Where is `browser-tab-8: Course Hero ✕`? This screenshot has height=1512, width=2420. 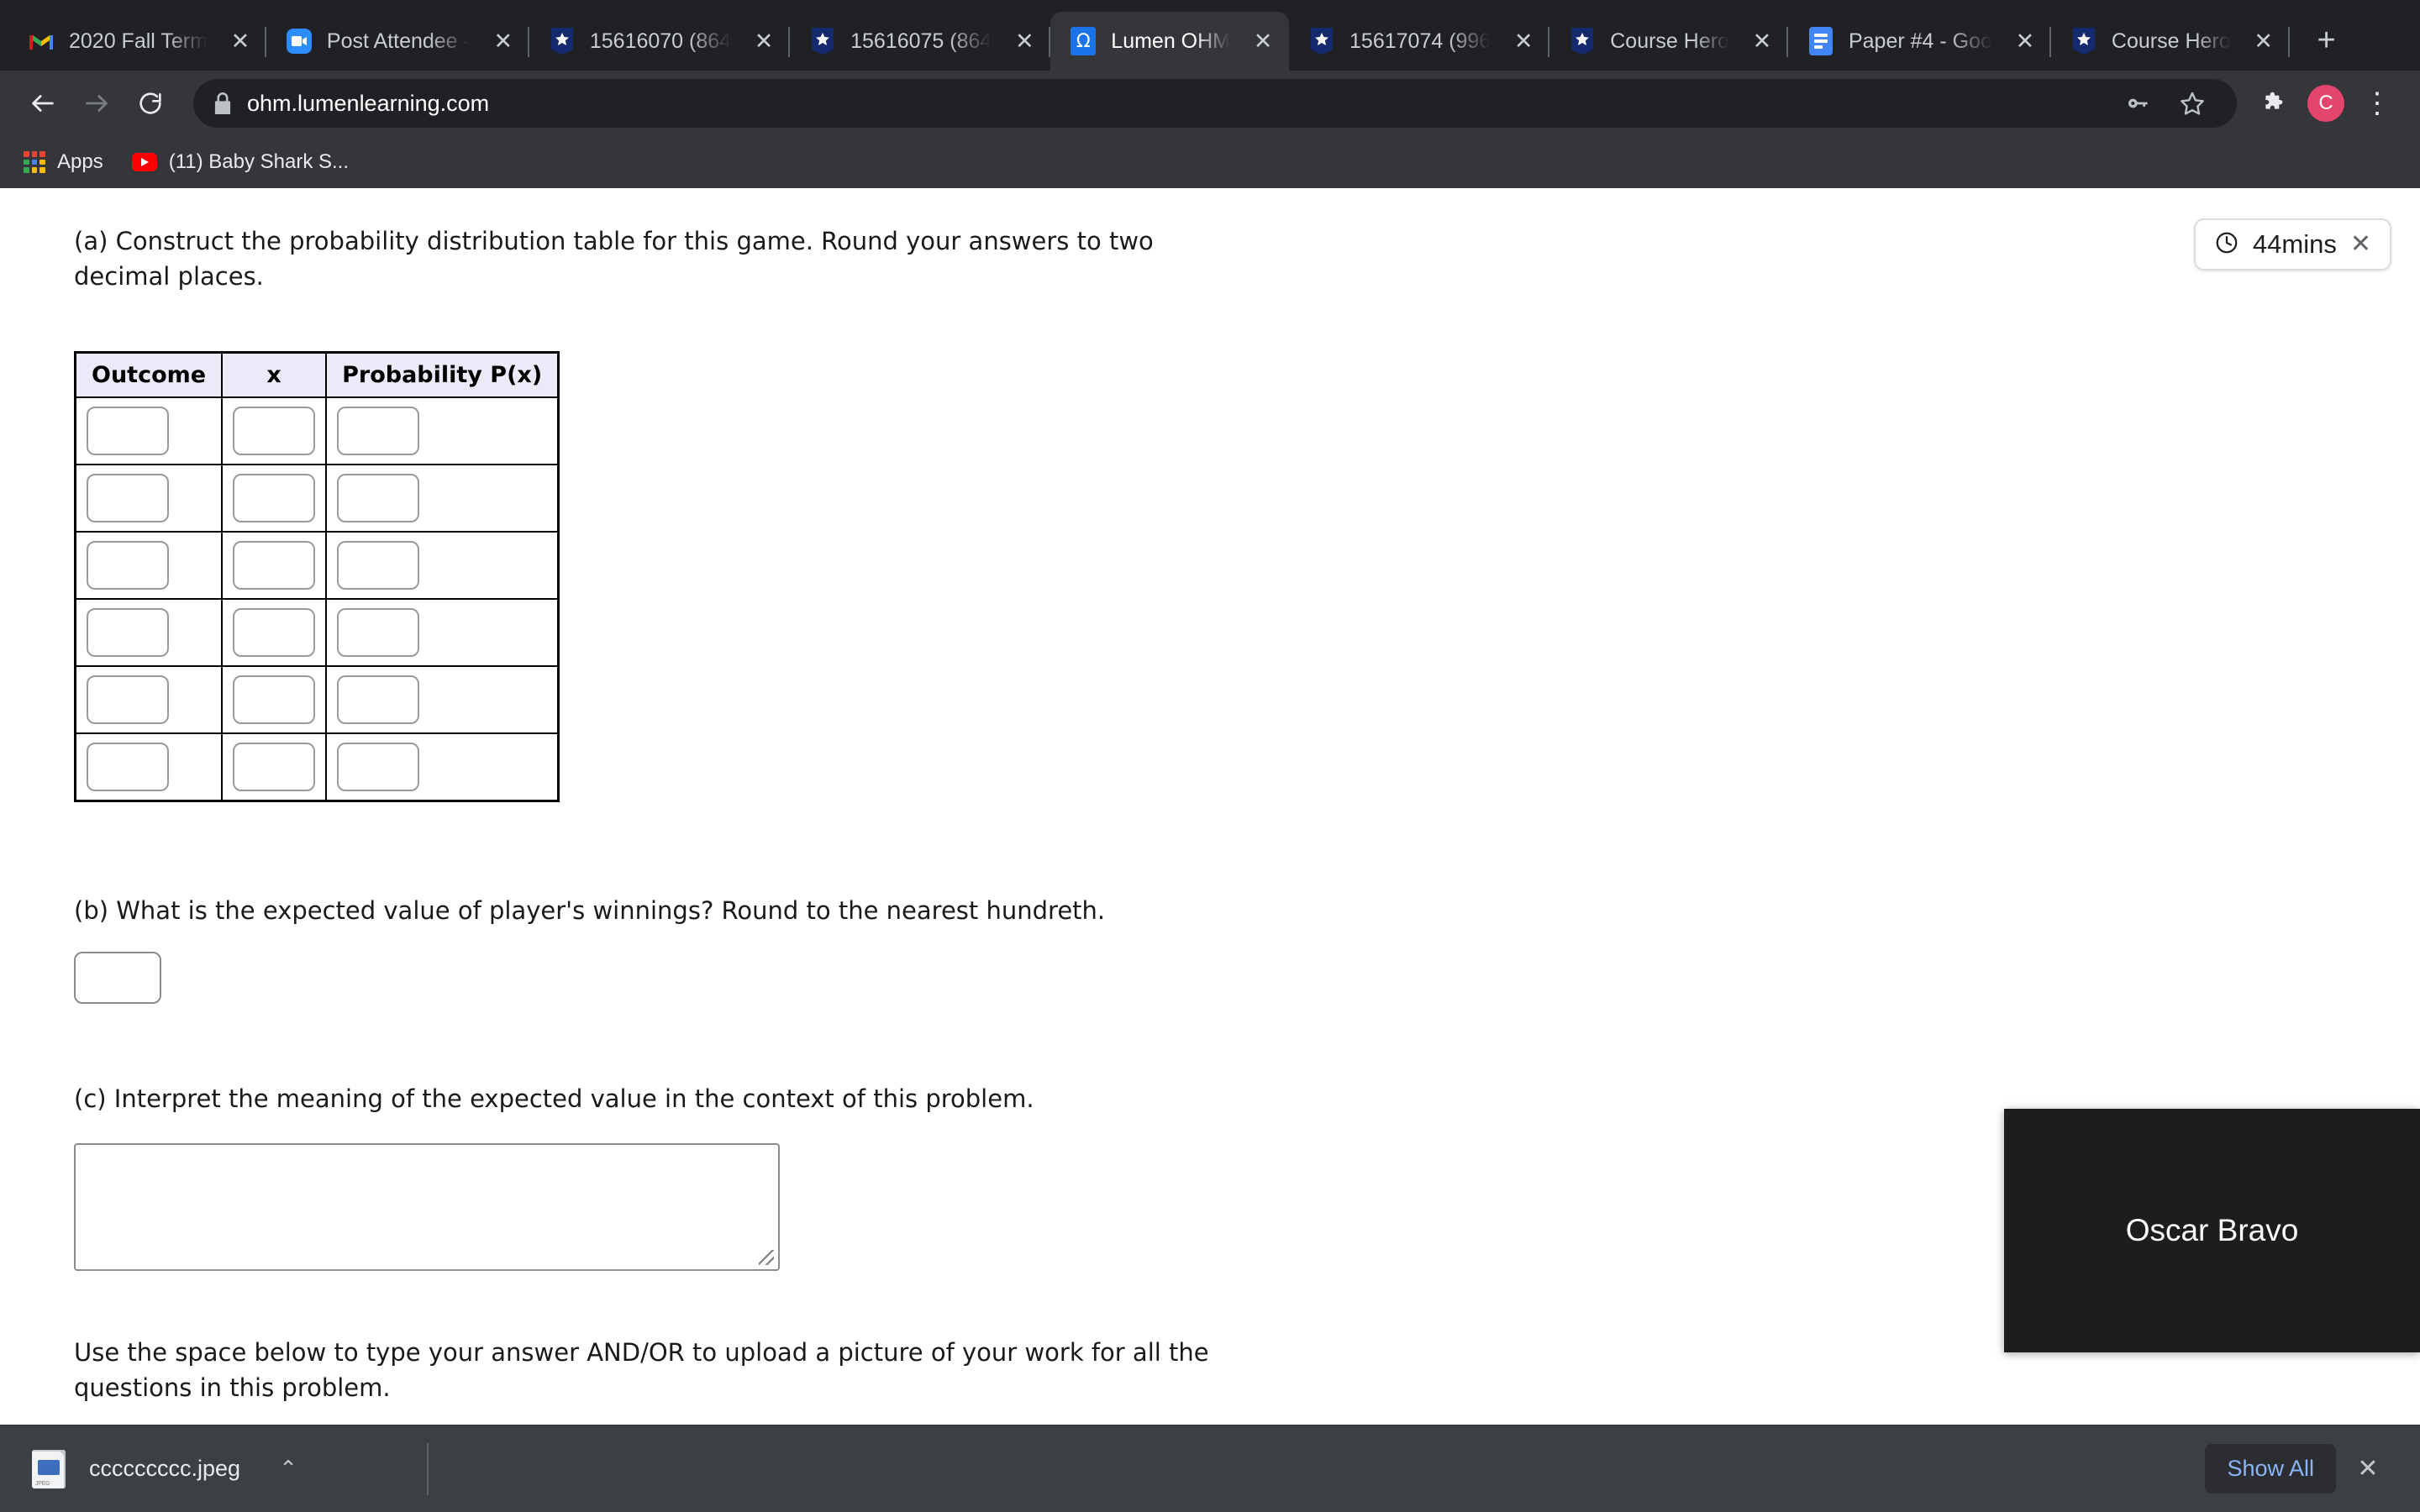 browser-tab-8: Course Hero ✕ is located at coordinates (2170, 41).